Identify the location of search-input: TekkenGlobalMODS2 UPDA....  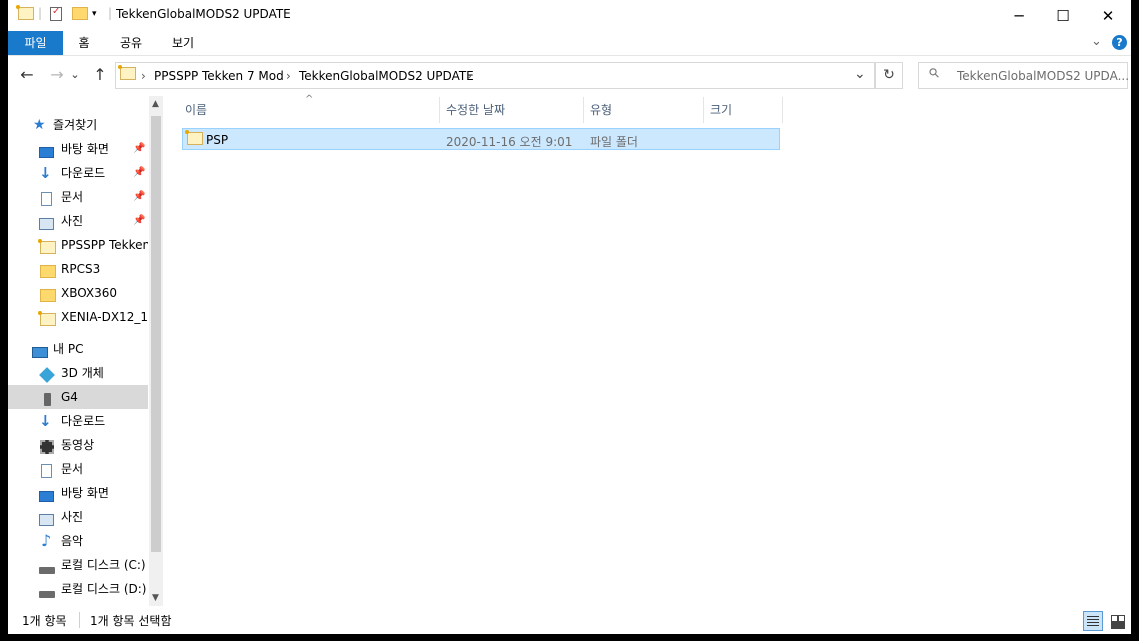
(1043, 76).